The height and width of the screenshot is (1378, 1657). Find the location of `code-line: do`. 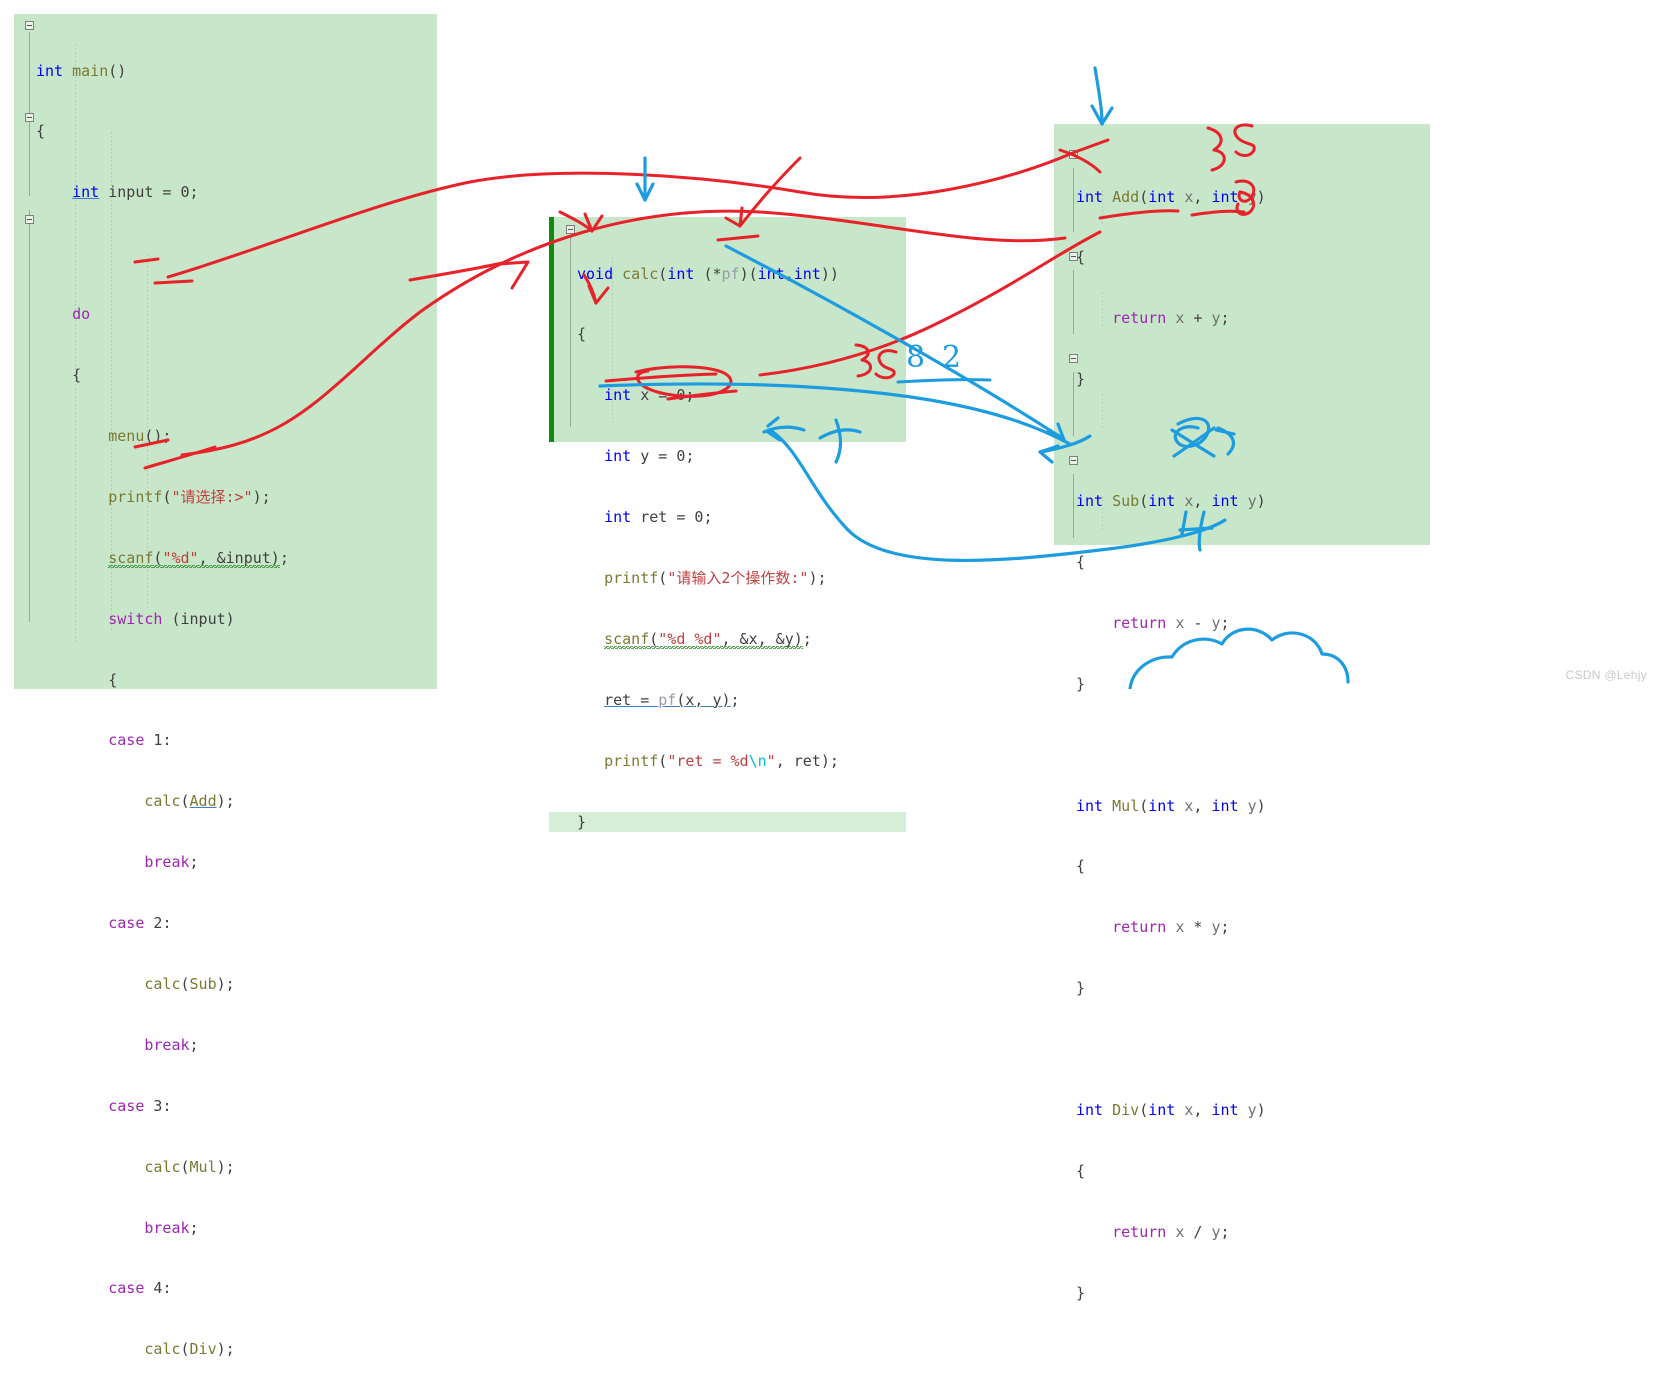

code-line: do is located at coordinates (81, 314).